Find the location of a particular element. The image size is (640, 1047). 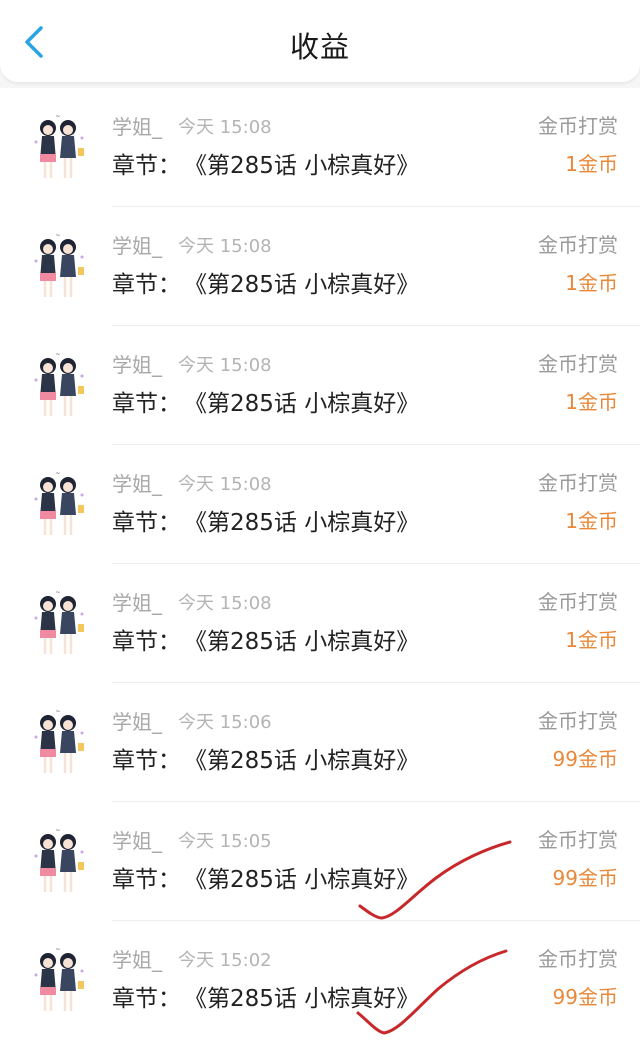

timestamp: 今天 15:05 is located at coordinates (225, 841).